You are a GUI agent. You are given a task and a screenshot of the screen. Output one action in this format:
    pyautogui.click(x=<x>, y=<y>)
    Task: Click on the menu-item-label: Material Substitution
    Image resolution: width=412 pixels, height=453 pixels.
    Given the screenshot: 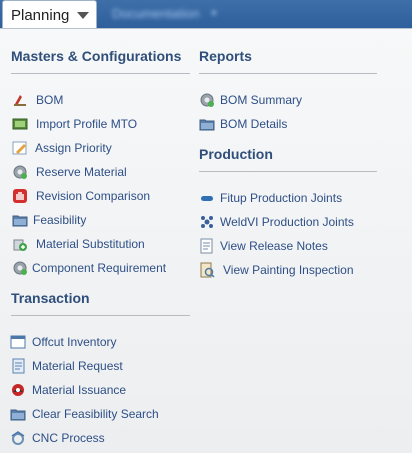 What is the action you would take?
    pyautogui.click(x=90, y=244)
    